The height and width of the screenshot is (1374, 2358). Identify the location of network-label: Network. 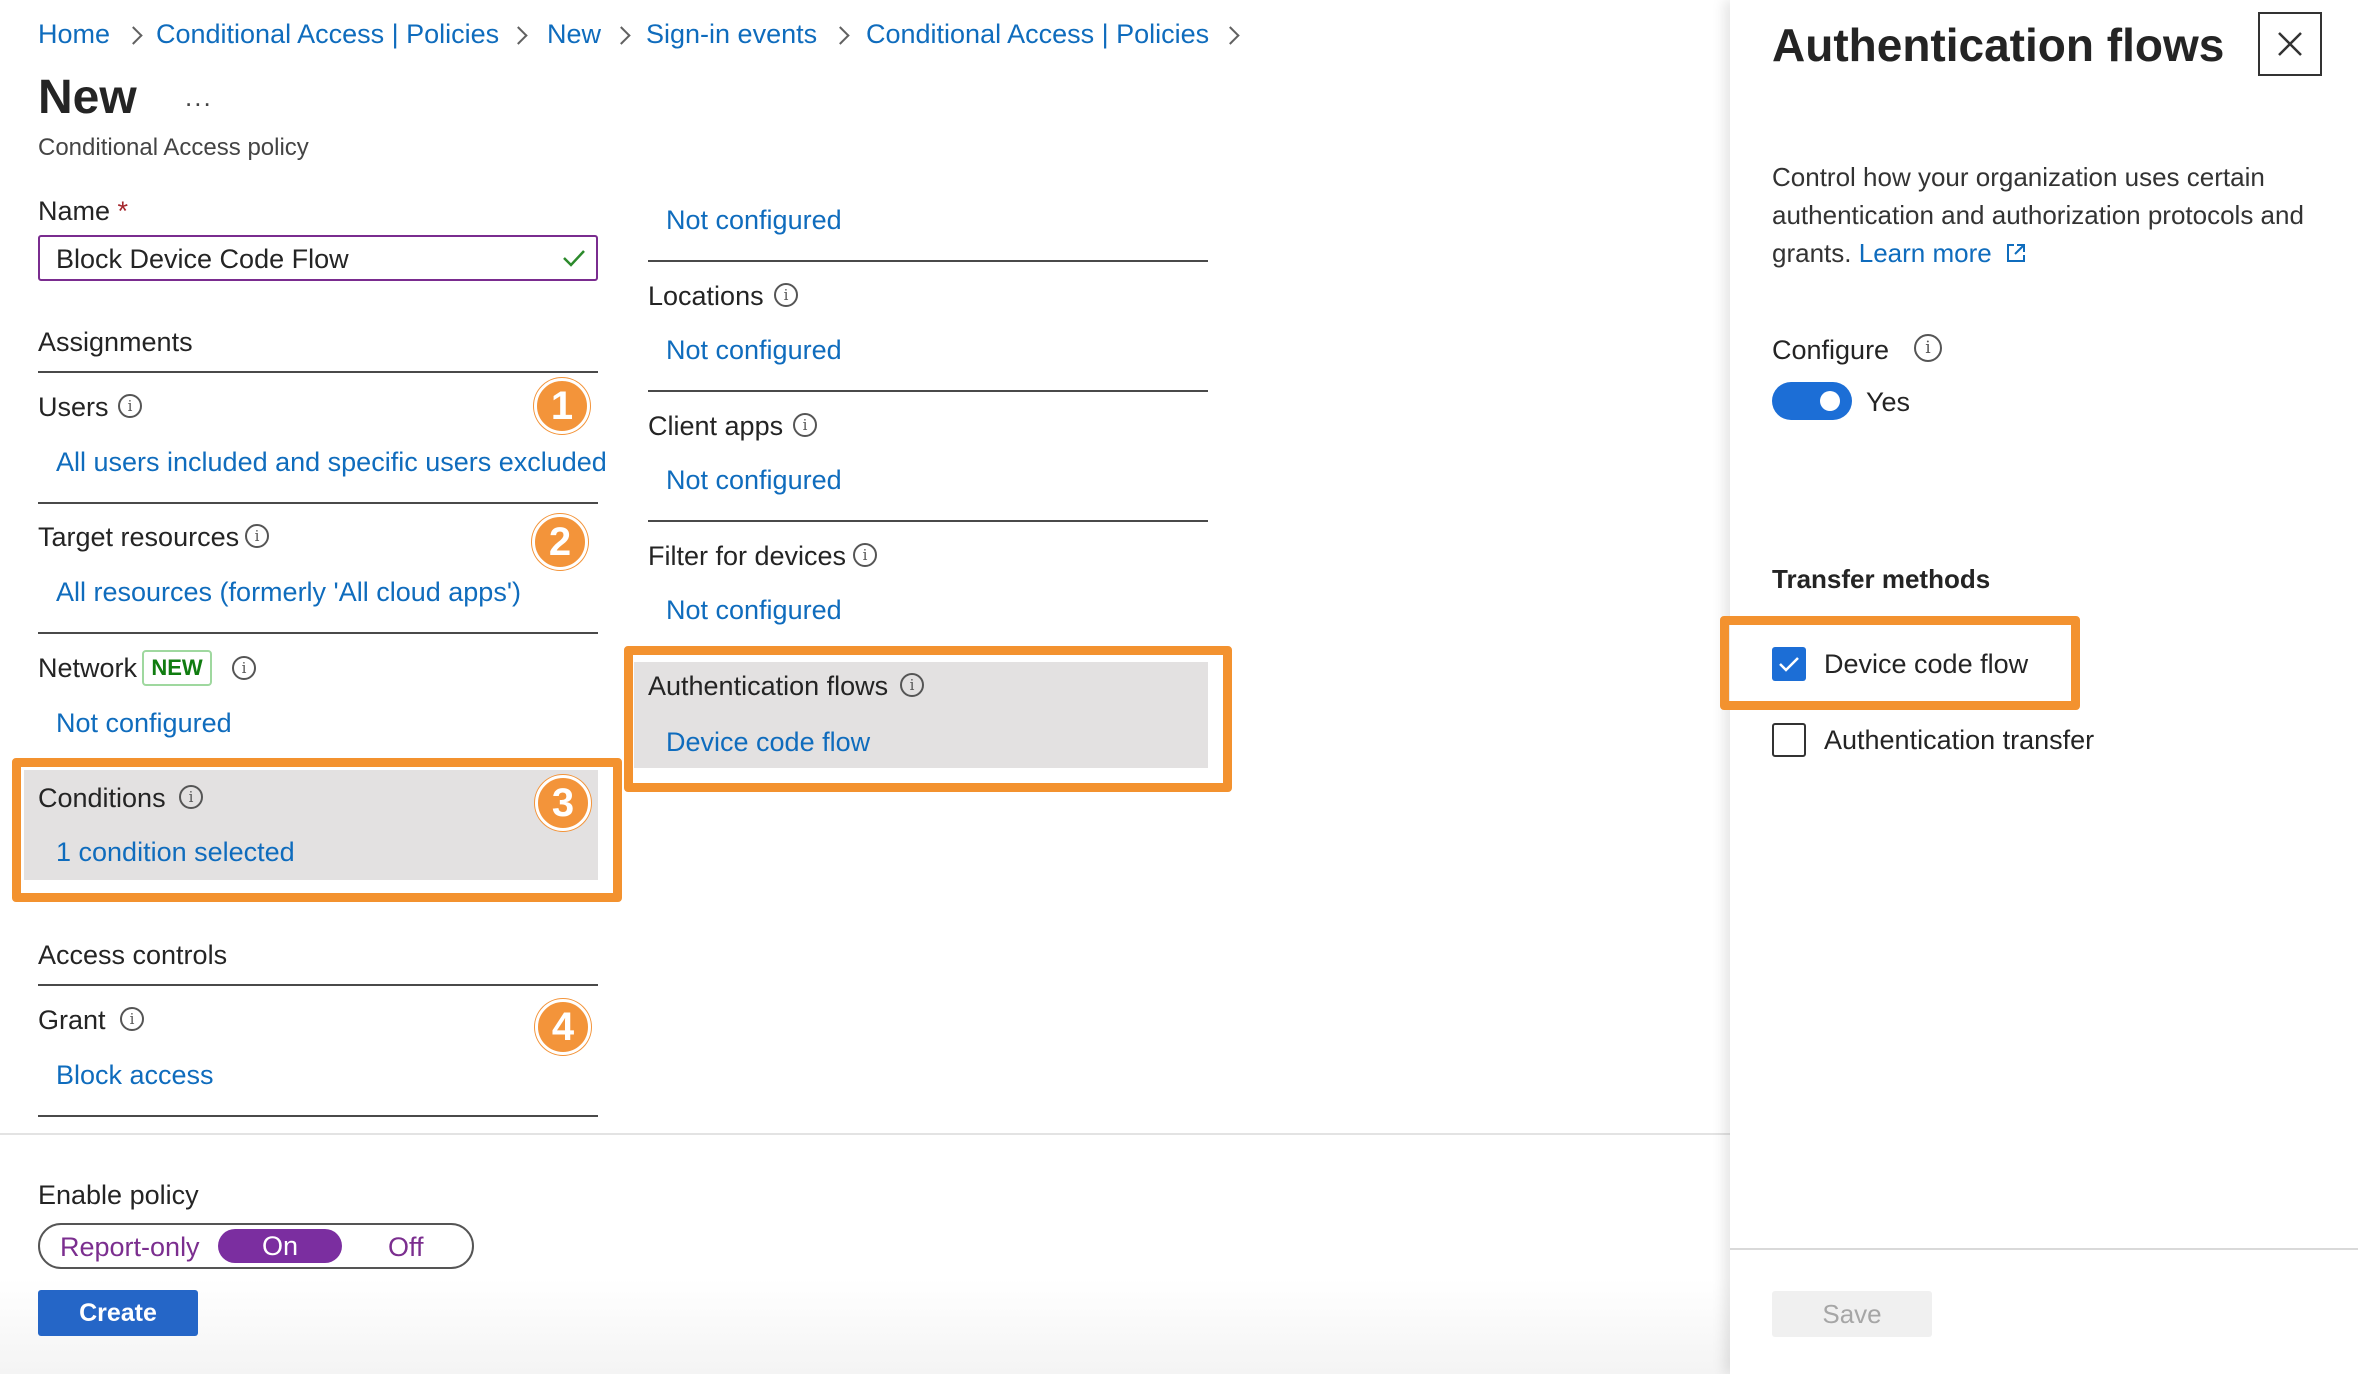
(88, 668).